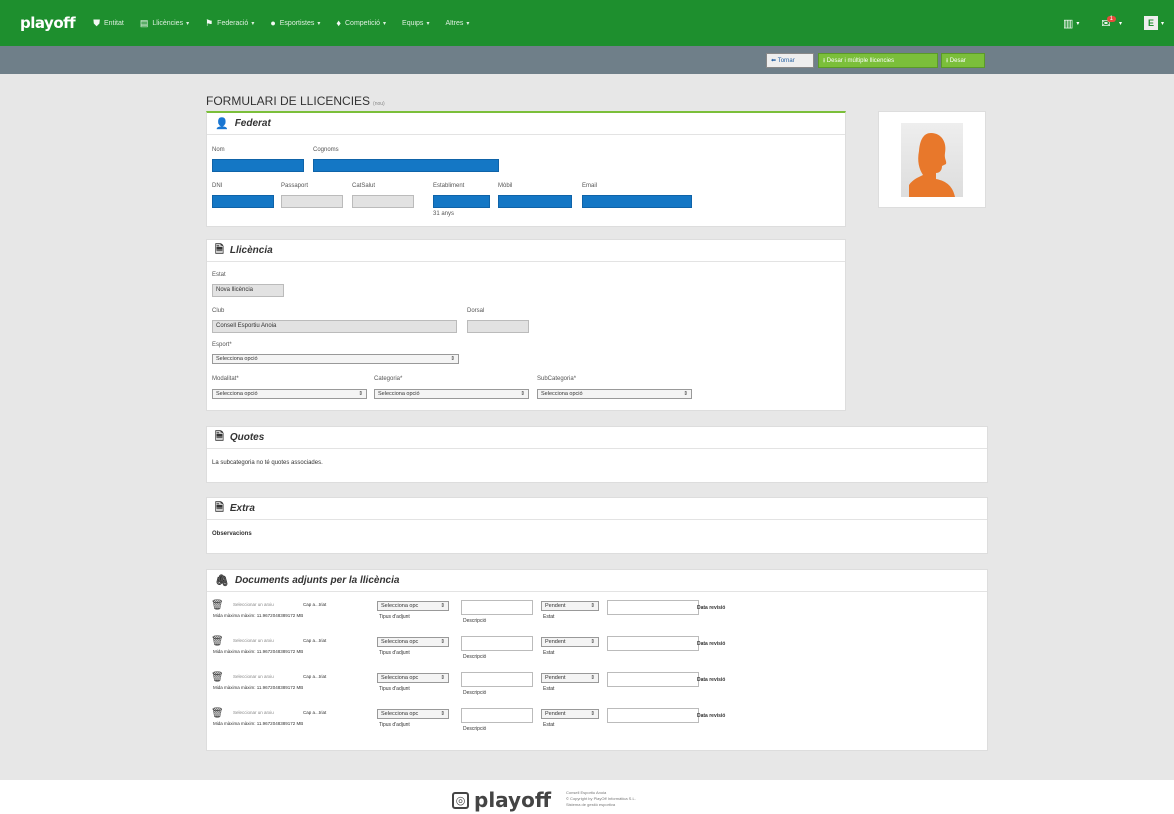 This screenshot has width=1174, height=814. Describe the element at coordinates (334, 326) in the screenshot. I see `club-field: Consell Esportiu Anoia` at that location.